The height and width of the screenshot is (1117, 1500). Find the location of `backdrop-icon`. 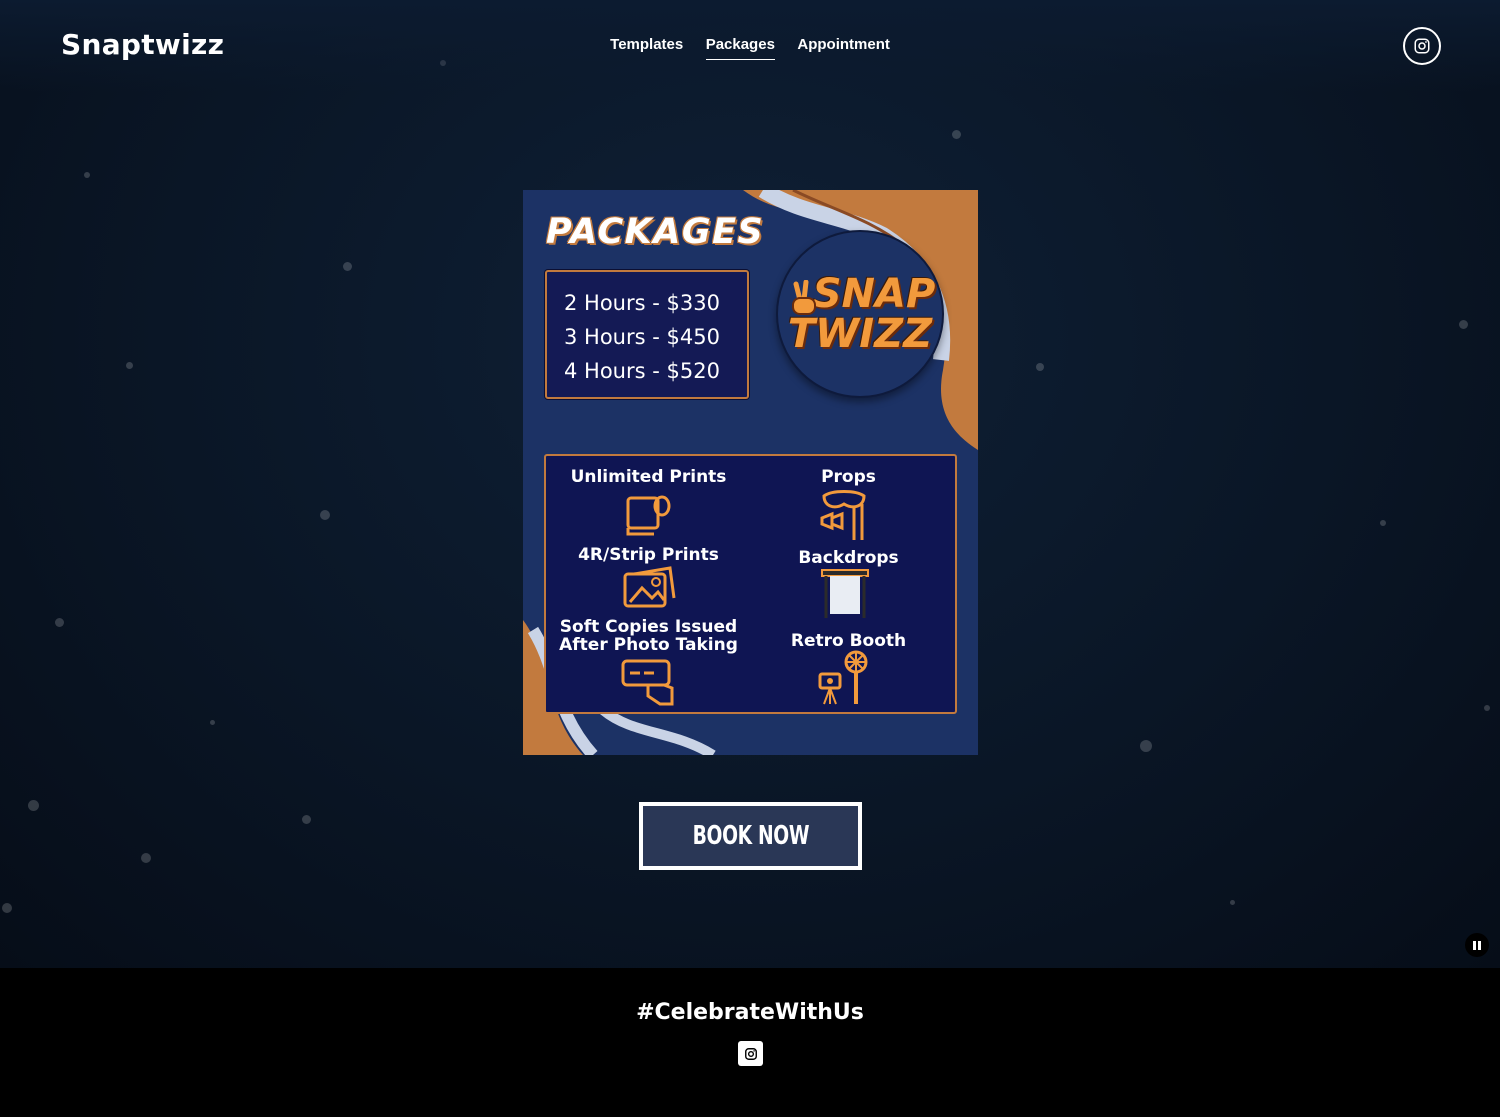

backdrop-icon is located at coordinates (845, 593).